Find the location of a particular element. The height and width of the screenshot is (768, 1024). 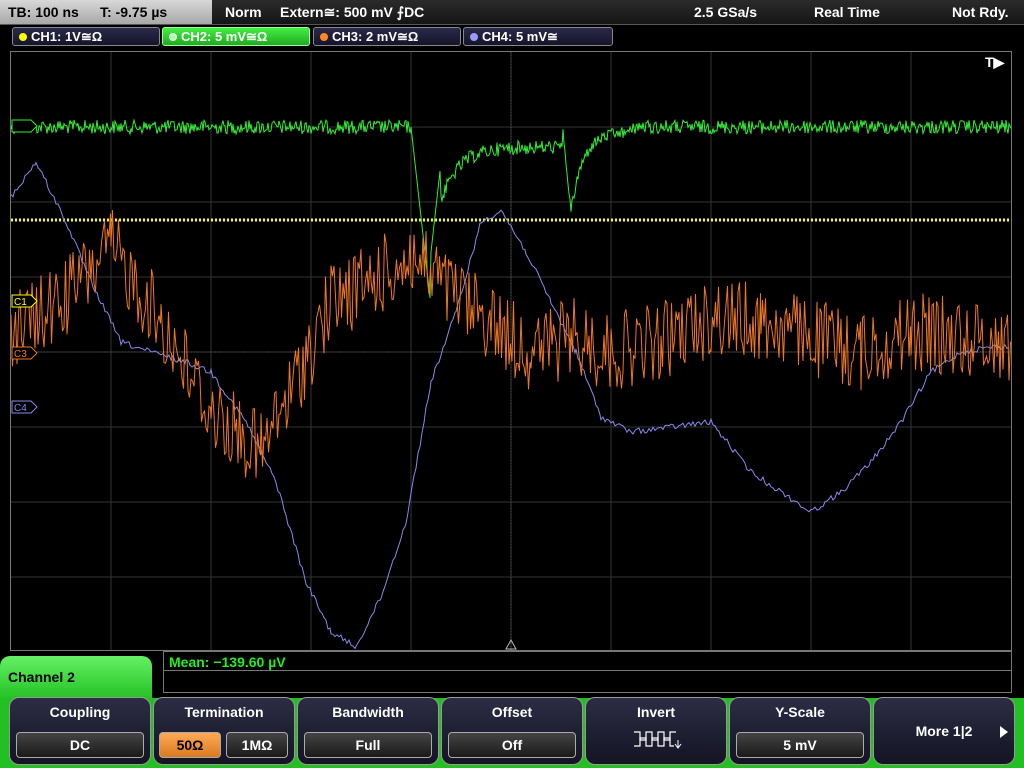

trigger-mode: Norm is located at coordinates (243, 12).